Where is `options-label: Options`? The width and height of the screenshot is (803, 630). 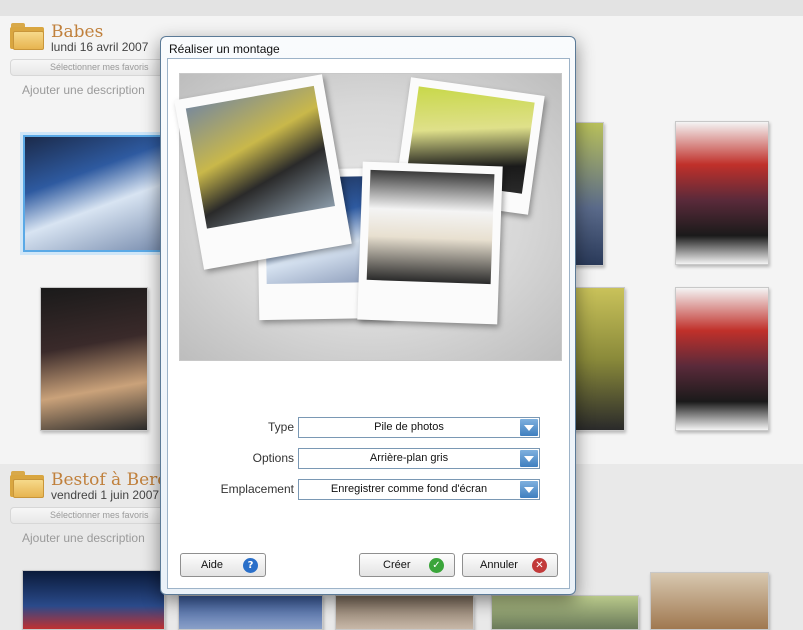 options-label: Options is located at coordinates (273, 458).